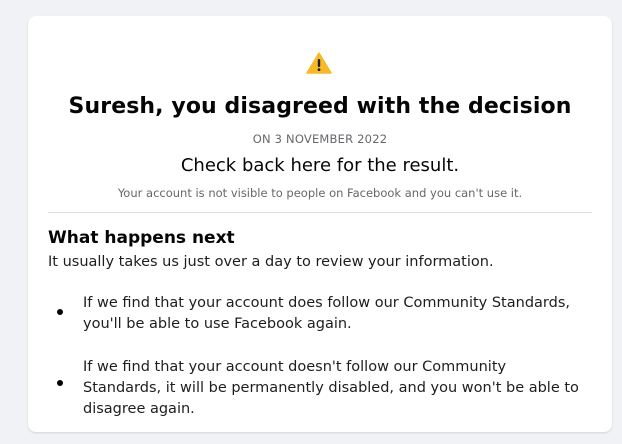  What do you see at coordinates (320, 139) in the screenshot?
I see `decision-date: ON 3 NOVEMBER 2022` at bounding box center [320, 139].